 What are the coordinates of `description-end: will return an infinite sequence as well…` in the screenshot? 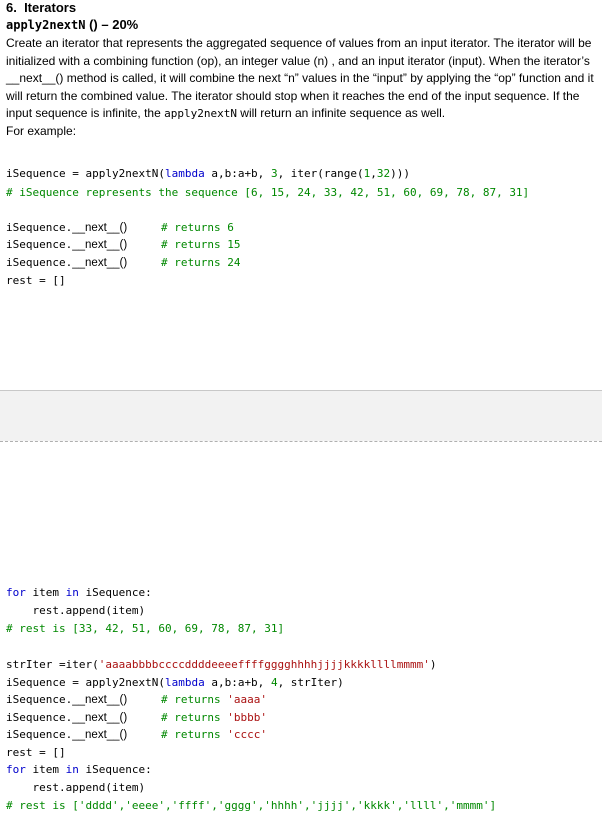 It's located at (341, 113).